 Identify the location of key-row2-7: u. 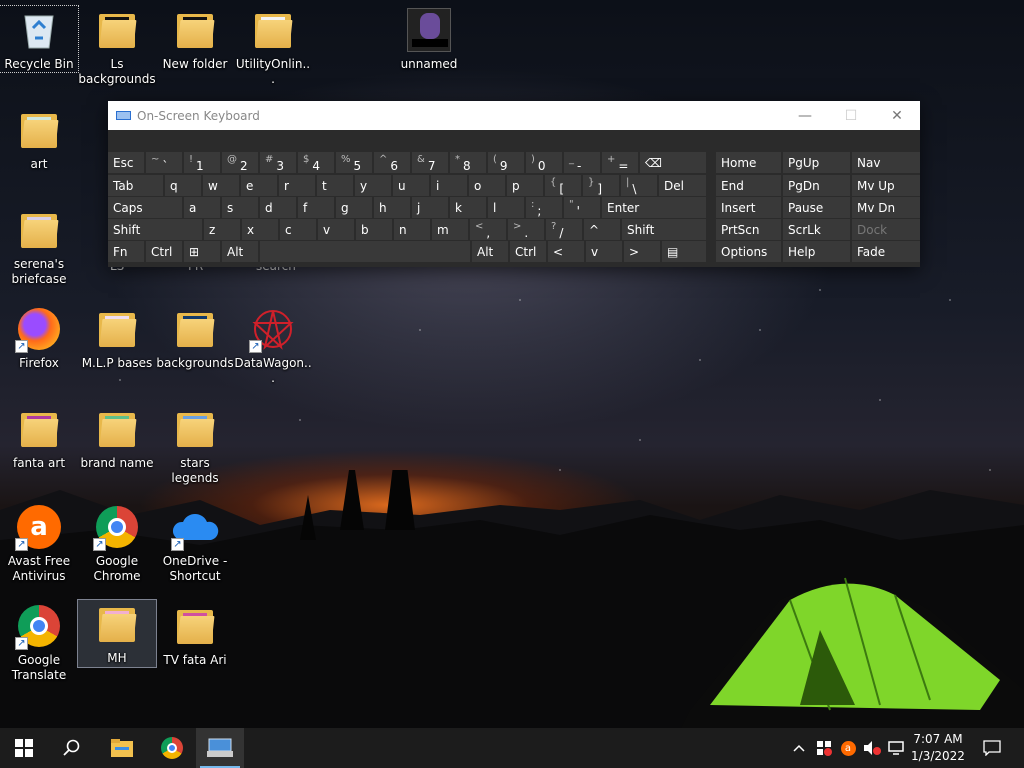
(411, 185).